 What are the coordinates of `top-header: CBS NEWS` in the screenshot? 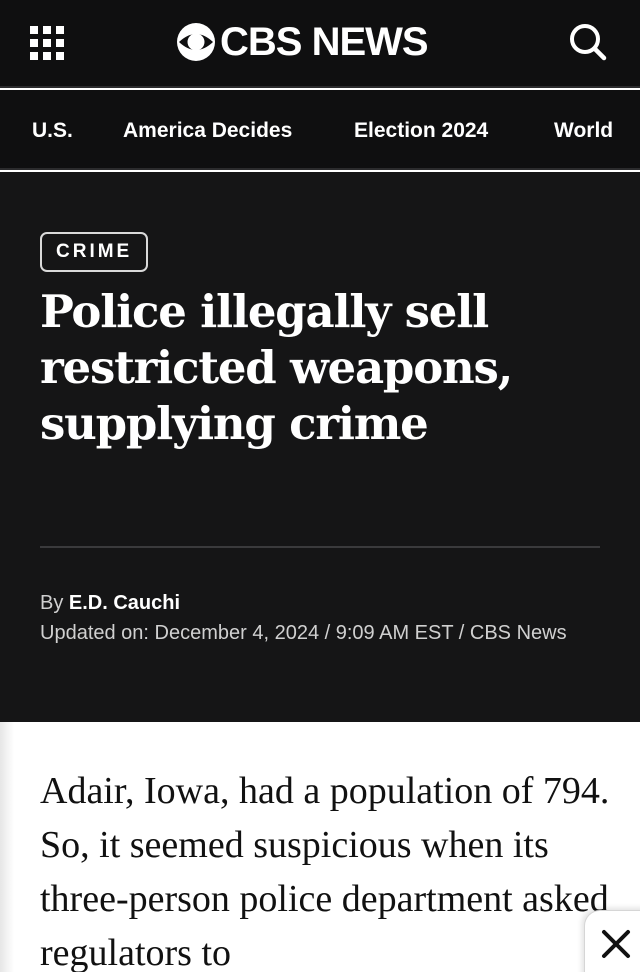 It's located at (320, 44).